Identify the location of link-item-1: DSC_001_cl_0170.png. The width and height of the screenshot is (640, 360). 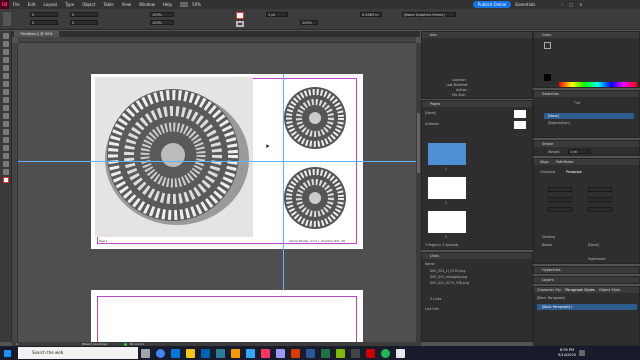
(447, 271).